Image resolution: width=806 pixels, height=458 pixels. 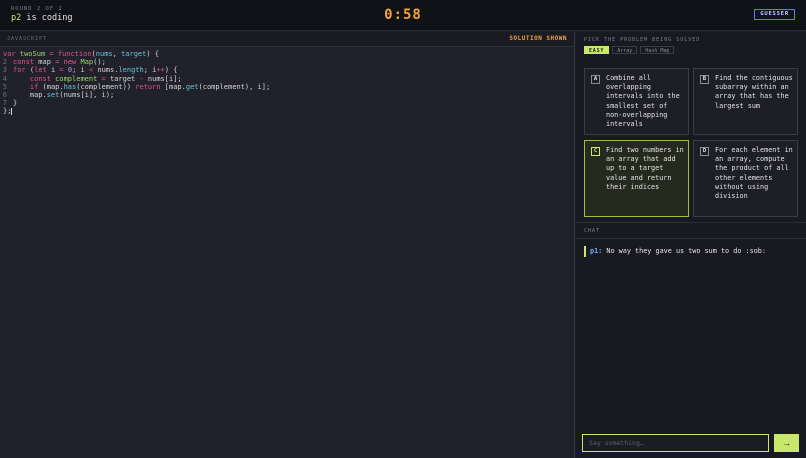 What do you see at coordinates (642, 40) in the screenshot?
I see `picker-title: PICK THE PROBLEM BEING SOLVED` at bounding box center [642, 40].